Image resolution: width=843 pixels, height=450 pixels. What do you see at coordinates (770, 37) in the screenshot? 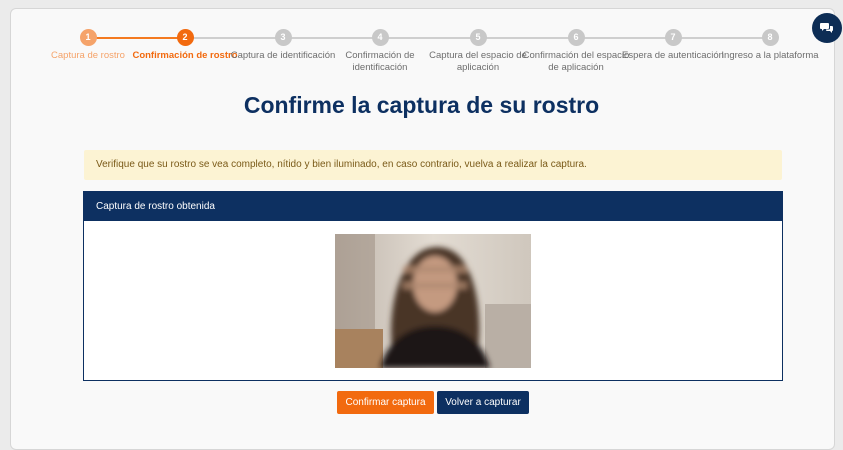
I see `step-number: 8` at bounding box center [770, 37].